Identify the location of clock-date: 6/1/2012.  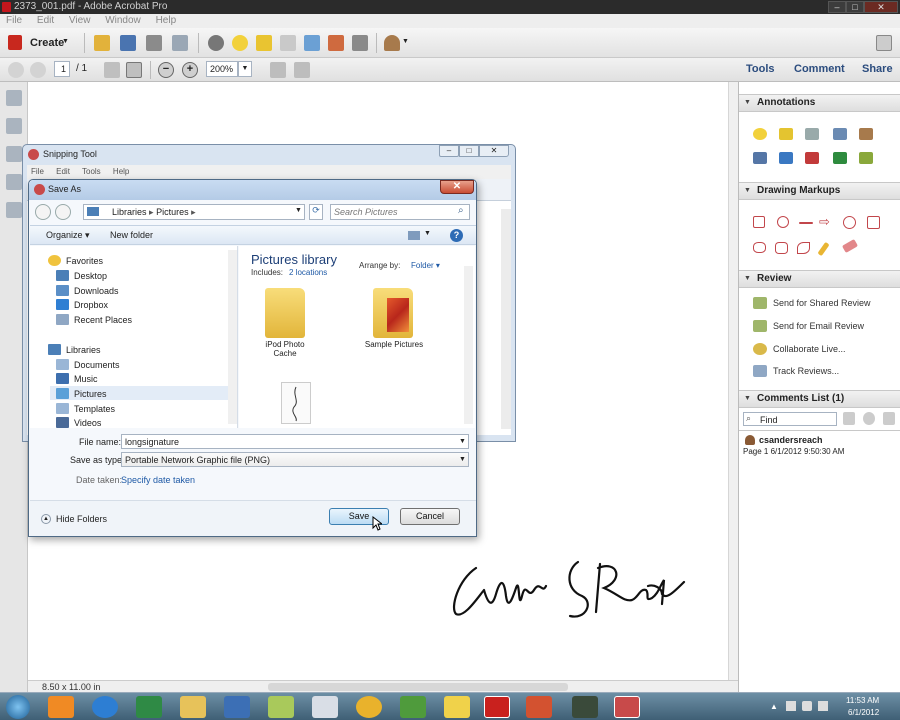
(863, 712).